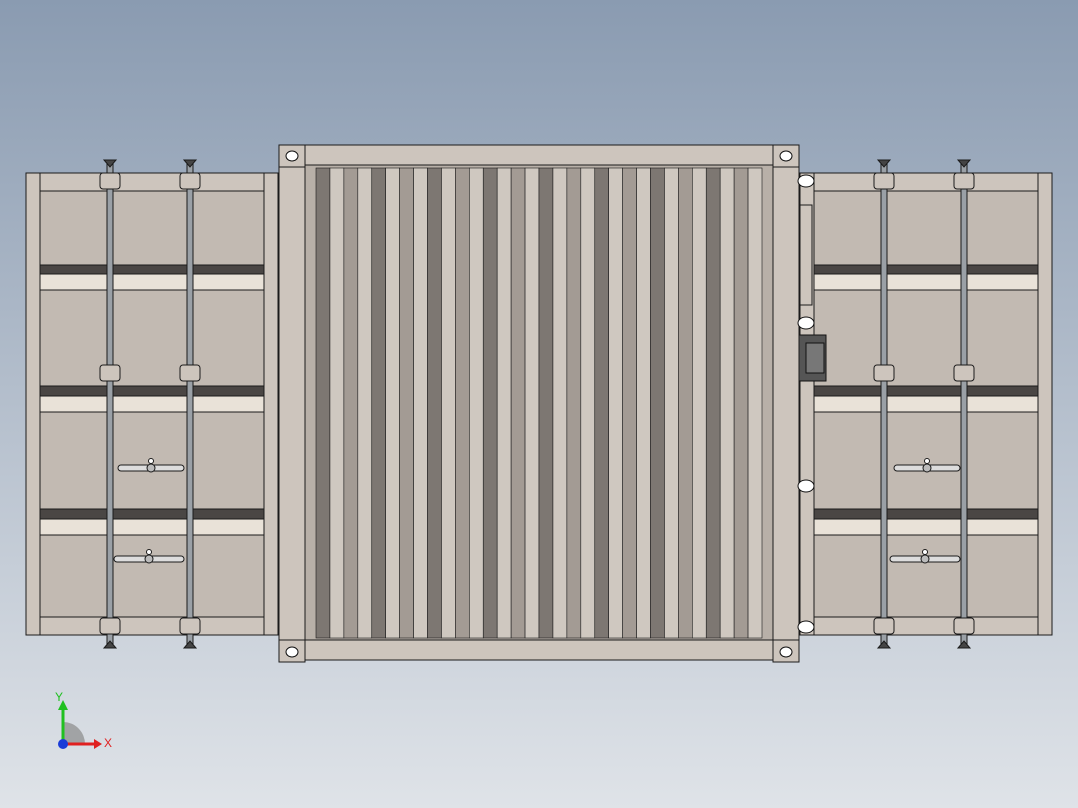 The height and width of the screenshot is (808, 1078). What do you see at coordinates (292, 156) in the screenshot?
I see `corner-casting-hole-top-left` at bounding box center [292, 156].